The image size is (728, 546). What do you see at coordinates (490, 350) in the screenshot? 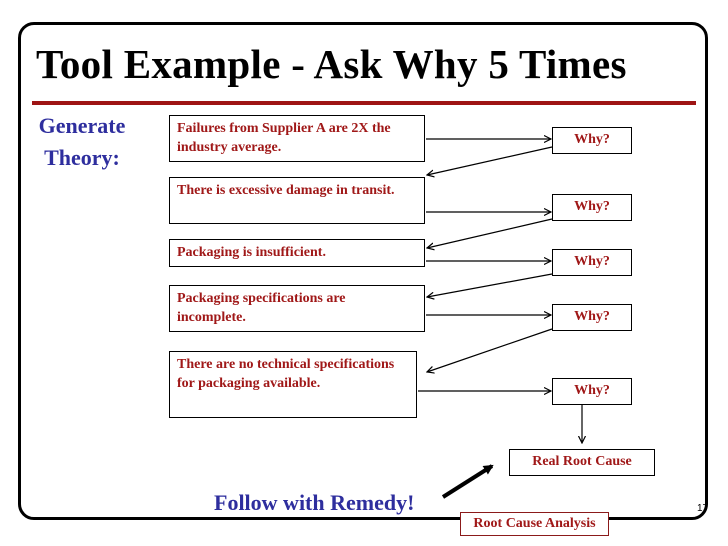
I see `arrow-why4-to-cause5` at bounding box center [490, 350].